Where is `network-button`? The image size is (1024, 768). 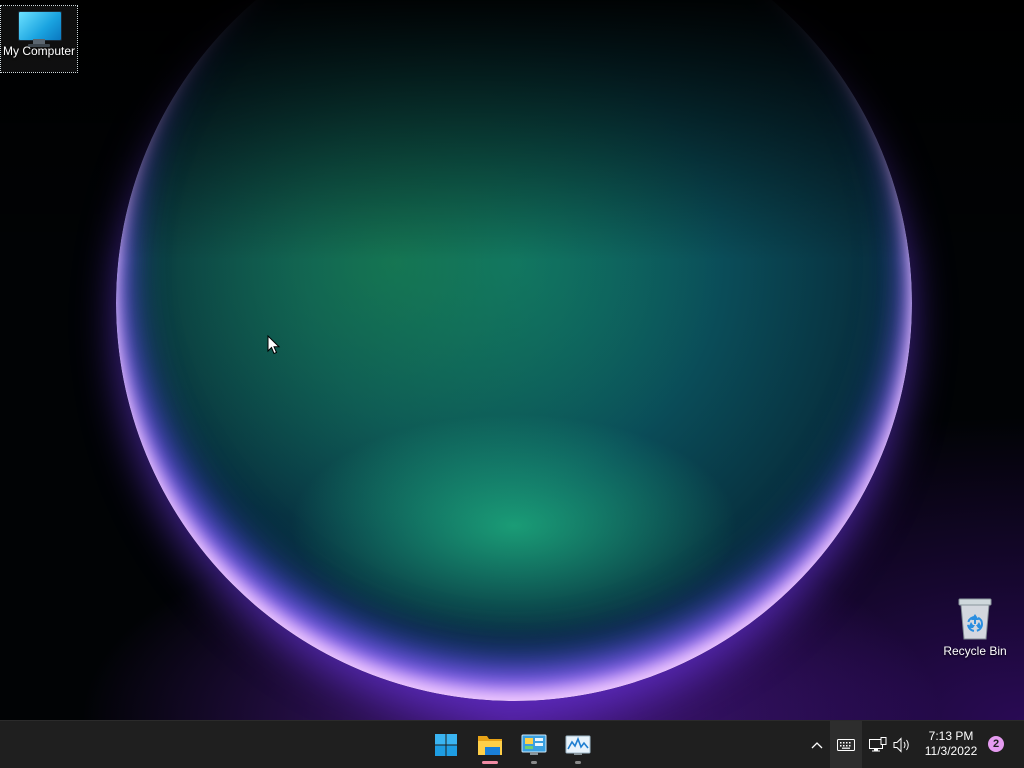
network-button is located at coordinates (878, 745).